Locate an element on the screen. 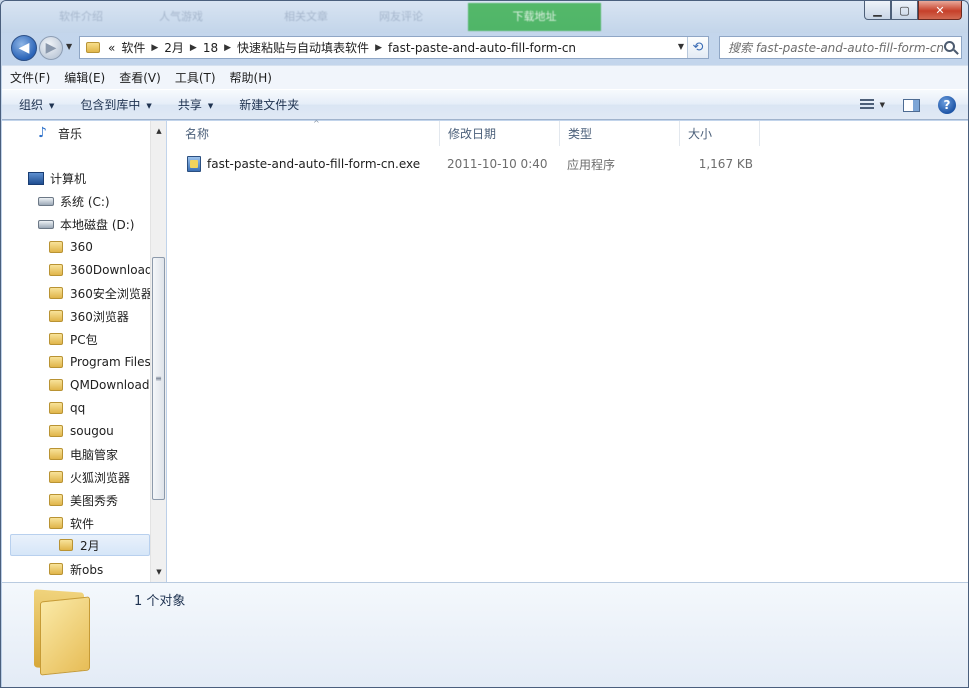  menu-help: 帮助(H) is located at coordinates (251, 77).